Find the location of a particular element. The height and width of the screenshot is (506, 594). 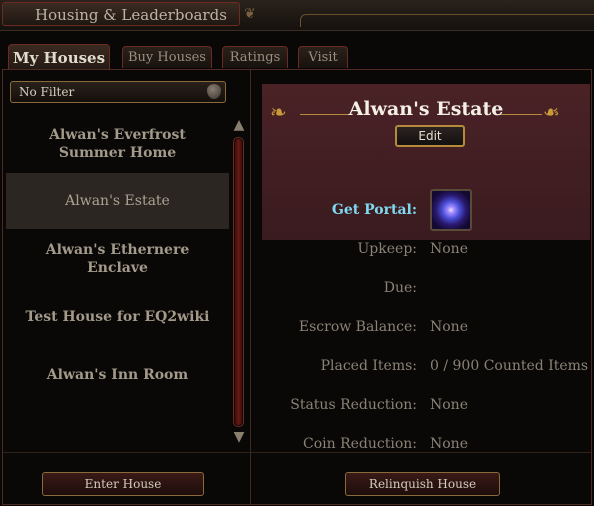

relinquish-house-button: Relinquish House is located at coordinates (422, 484).